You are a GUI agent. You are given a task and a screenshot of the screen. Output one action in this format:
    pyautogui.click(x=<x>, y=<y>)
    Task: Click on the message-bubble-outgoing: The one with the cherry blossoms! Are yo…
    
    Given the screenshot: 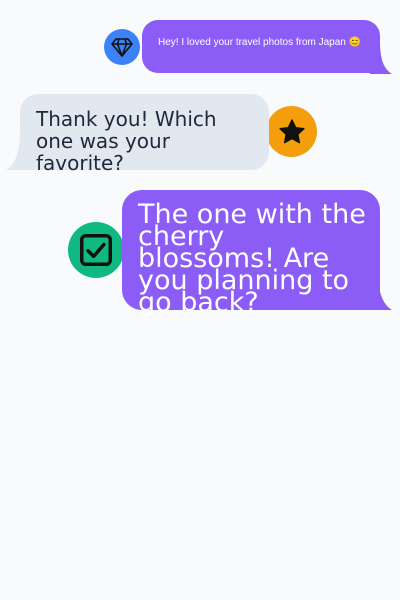 What is the action you would take?
    pyautogui.click(x=251, y=253)
    